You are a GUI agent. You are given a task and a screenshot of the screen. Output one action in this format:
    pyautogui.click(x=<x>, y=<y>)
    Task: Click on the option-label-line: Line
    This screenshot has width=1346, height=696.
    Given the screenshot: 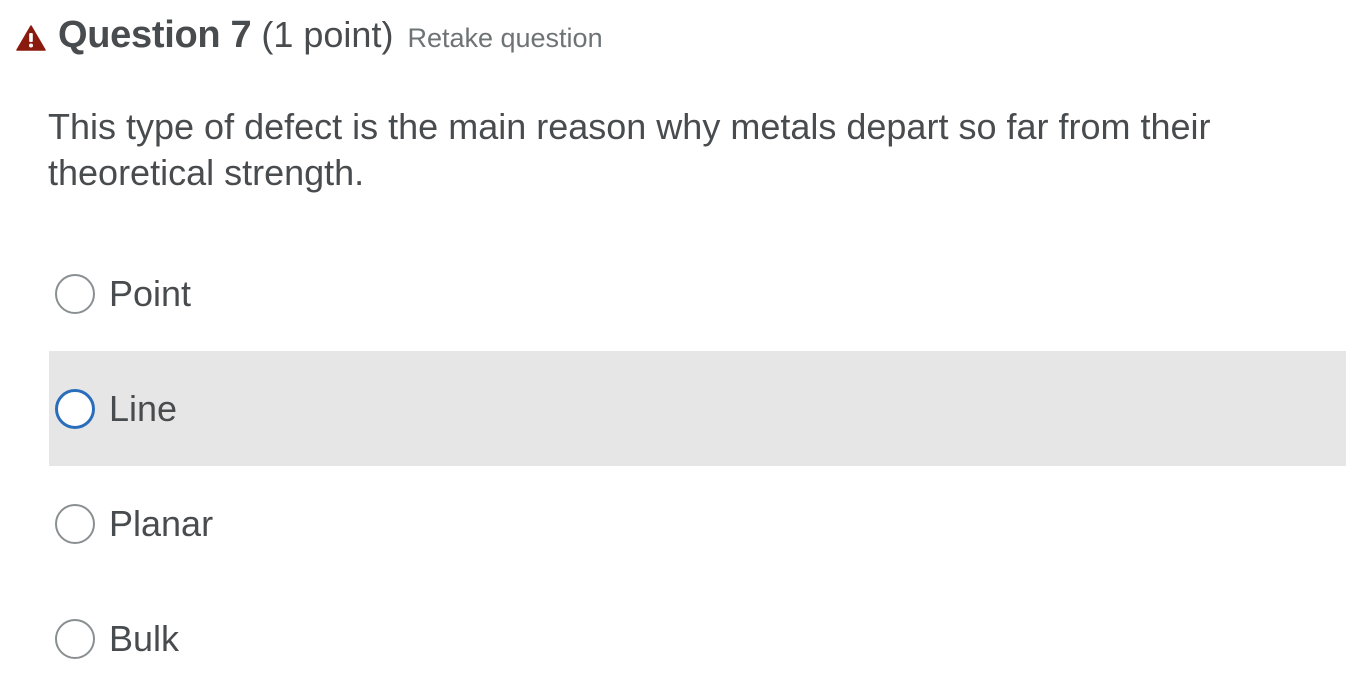 What is the action you would take?
    pyautogui.click(x=143, y=408)
    